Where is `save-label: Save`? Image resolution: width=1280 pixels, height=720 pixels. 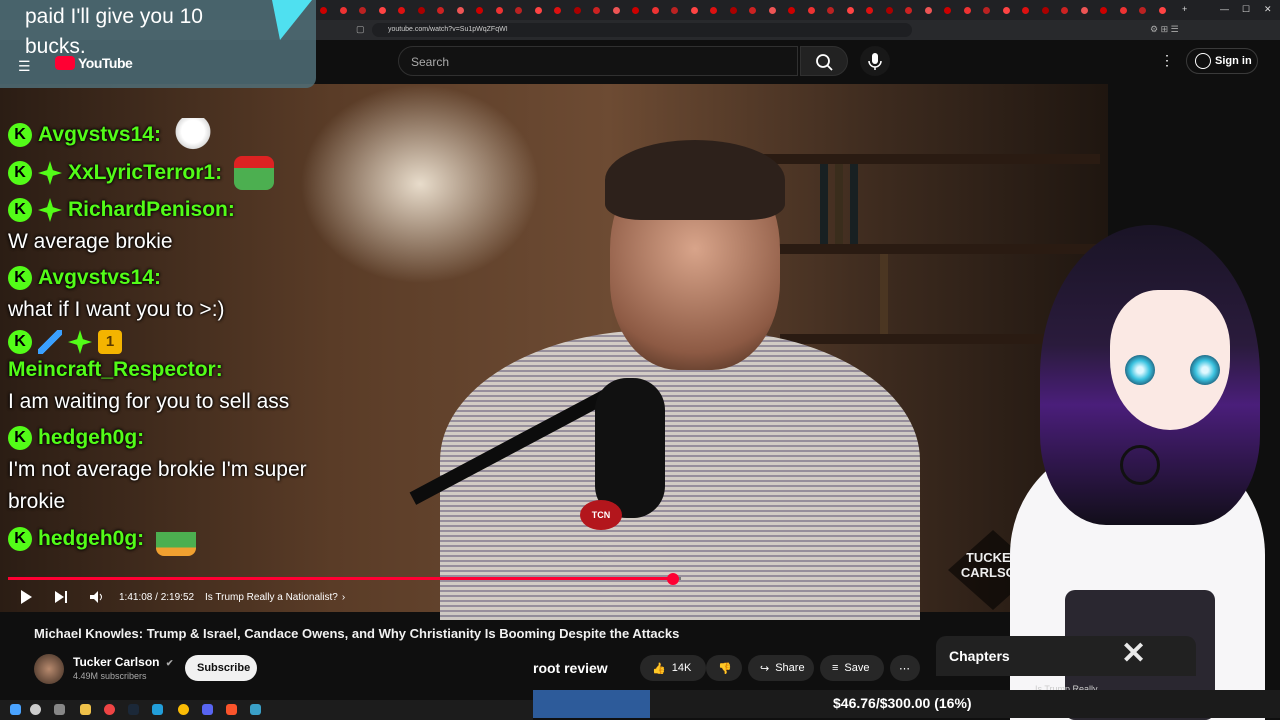 save-label: Save is located at coordinates (857, 668).